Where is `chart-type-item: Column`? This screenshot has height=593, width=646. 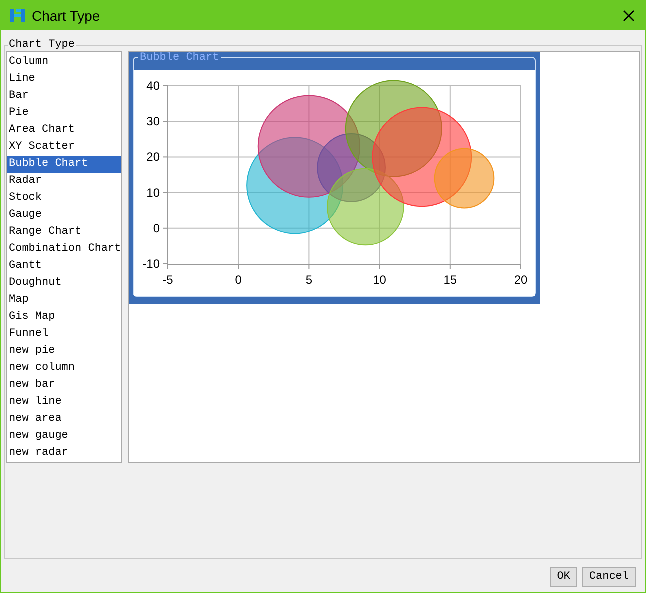 chart-type-item: Column is located at coordinates (64, 62).